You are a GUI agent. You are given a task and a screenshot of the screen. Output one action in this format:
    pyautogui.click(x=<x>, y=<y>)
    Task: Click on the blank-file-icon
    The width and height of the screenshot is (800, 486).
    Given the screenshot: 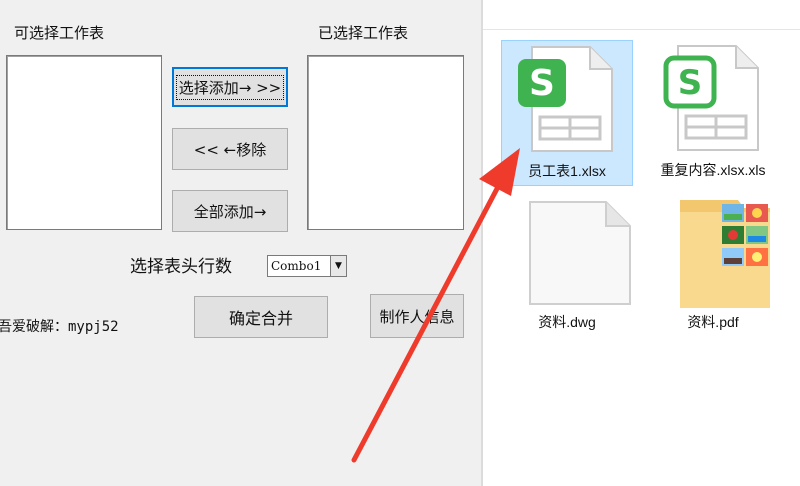 What is the action you would take?
    pyautogui.click(x=580, y=253)
    